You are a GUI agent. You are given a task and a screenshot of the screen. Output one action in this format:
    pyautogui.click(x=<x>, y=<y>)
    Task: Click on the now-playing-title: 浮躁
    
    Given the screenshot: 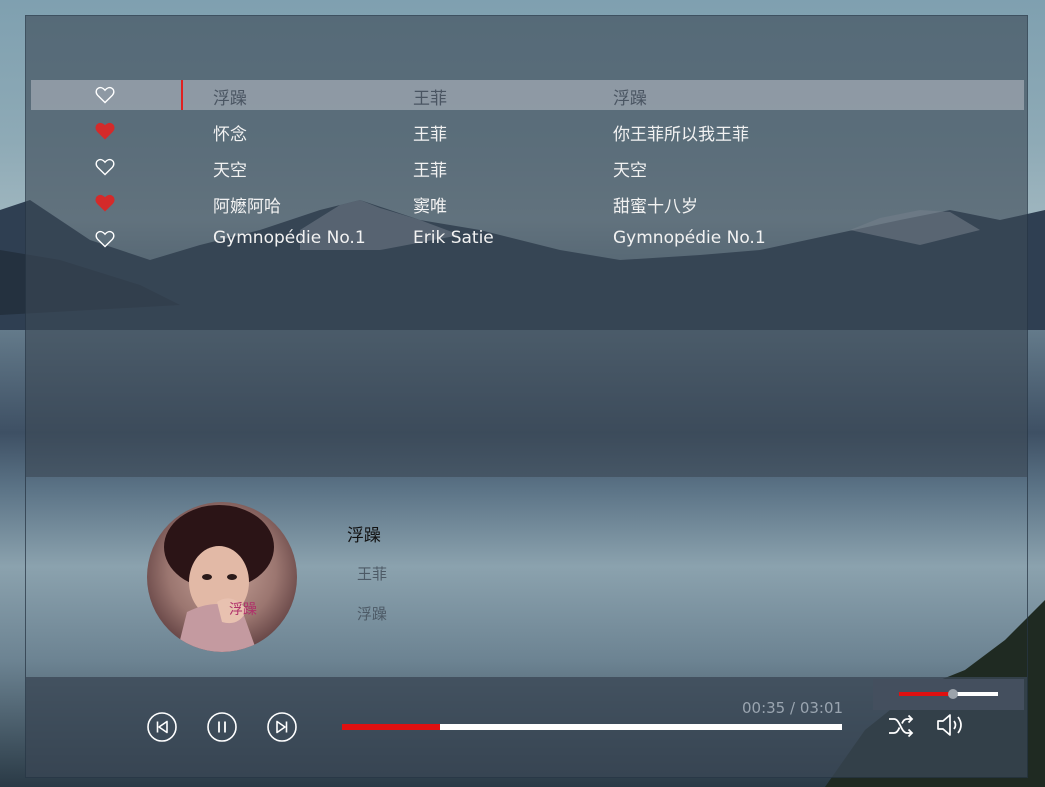 What is the action you would take?
    pyautogui.click(x=364, y=536)
    